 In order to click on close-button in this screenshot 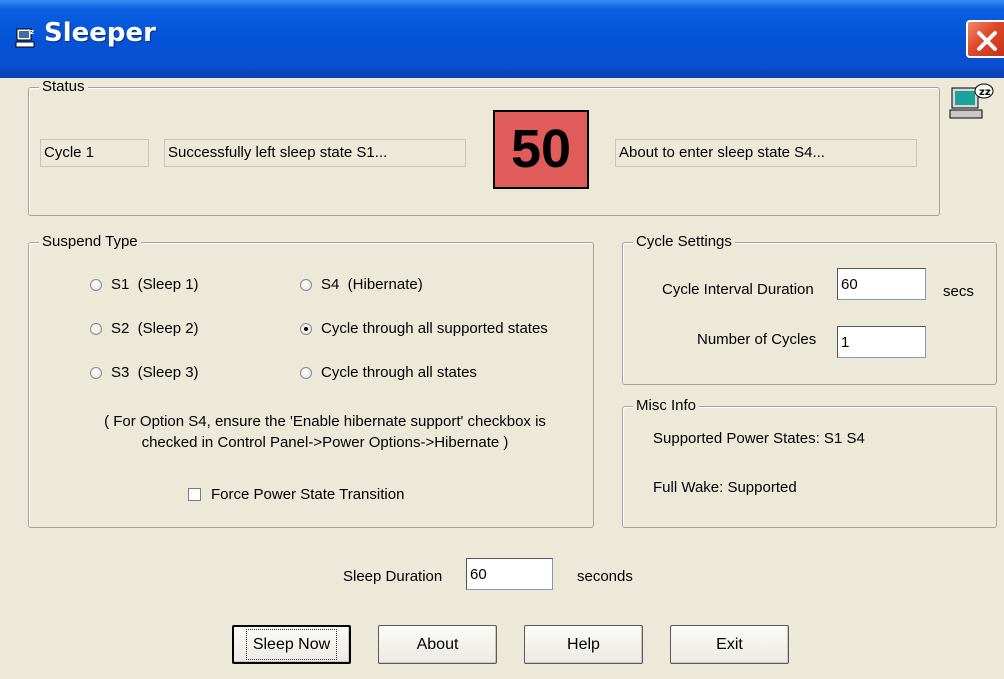, I will do `click(985, 39)`.